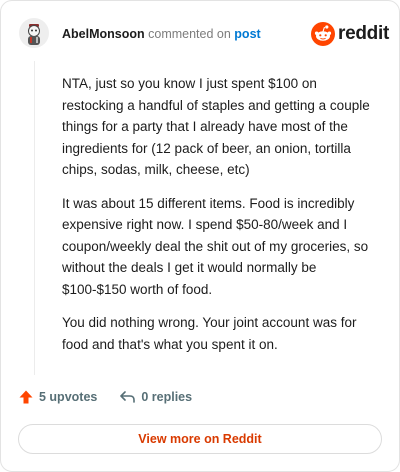 The width and height of the screenshot is (400, 472). I want to click on comment-footer: 5 upvotes 0 replies, so click(105, 397).